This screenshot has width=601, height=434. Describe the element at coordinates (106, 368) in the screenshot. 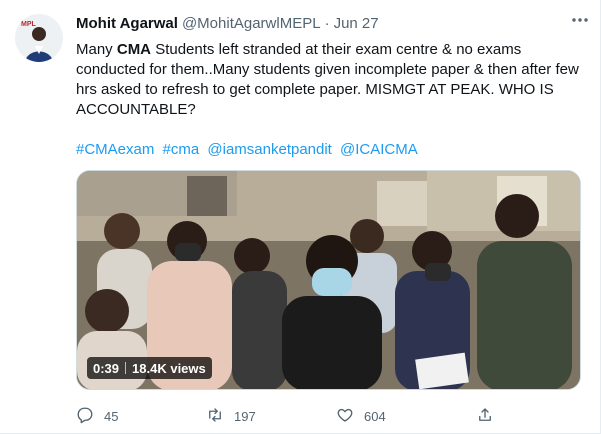

I see `video-duration: 0:39` at that location.